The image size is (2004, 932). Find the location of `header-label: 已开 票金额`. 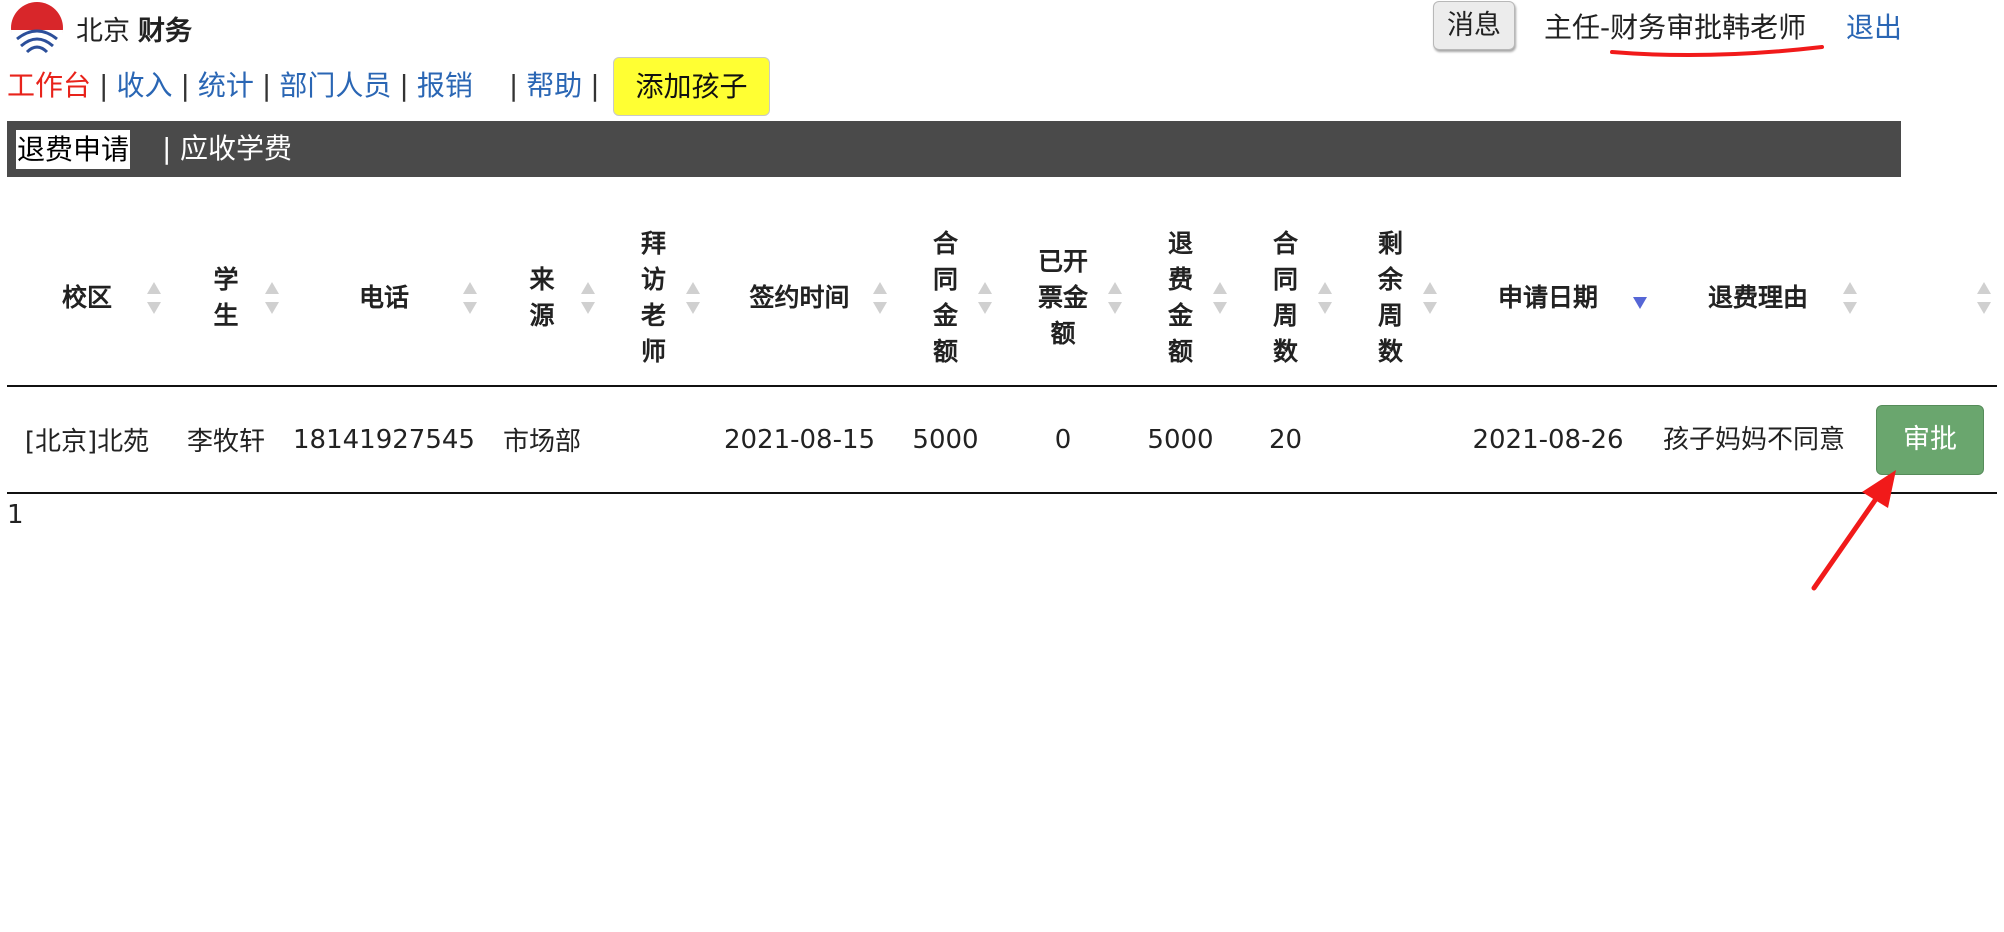

header-label: 已开 票金额 is located at coordinates (1062, 297).